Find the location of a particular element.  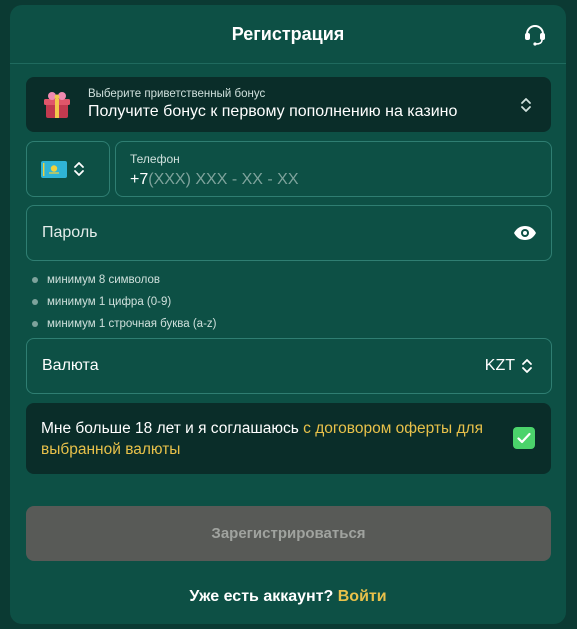

eye-icon is located at coordinates (525, 233).